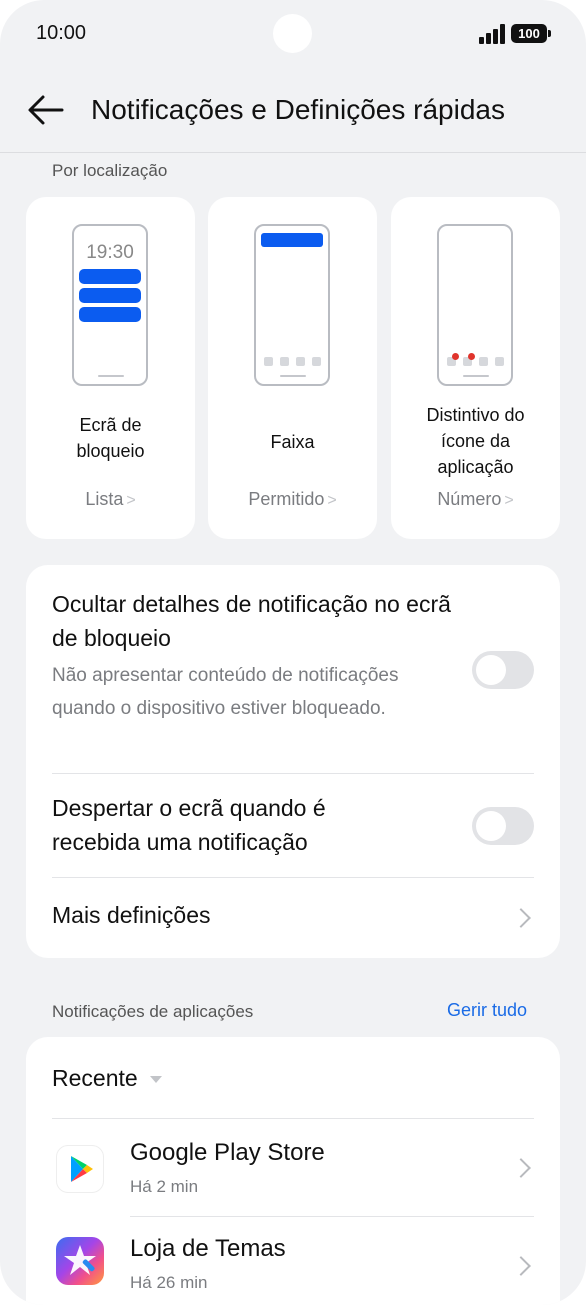 The height and width of the screenshot is (1305, 586). Describe the element at coordinates (487, 1010) in the screenshot. I see `manage-all-link: Gerir tudo` at that location.